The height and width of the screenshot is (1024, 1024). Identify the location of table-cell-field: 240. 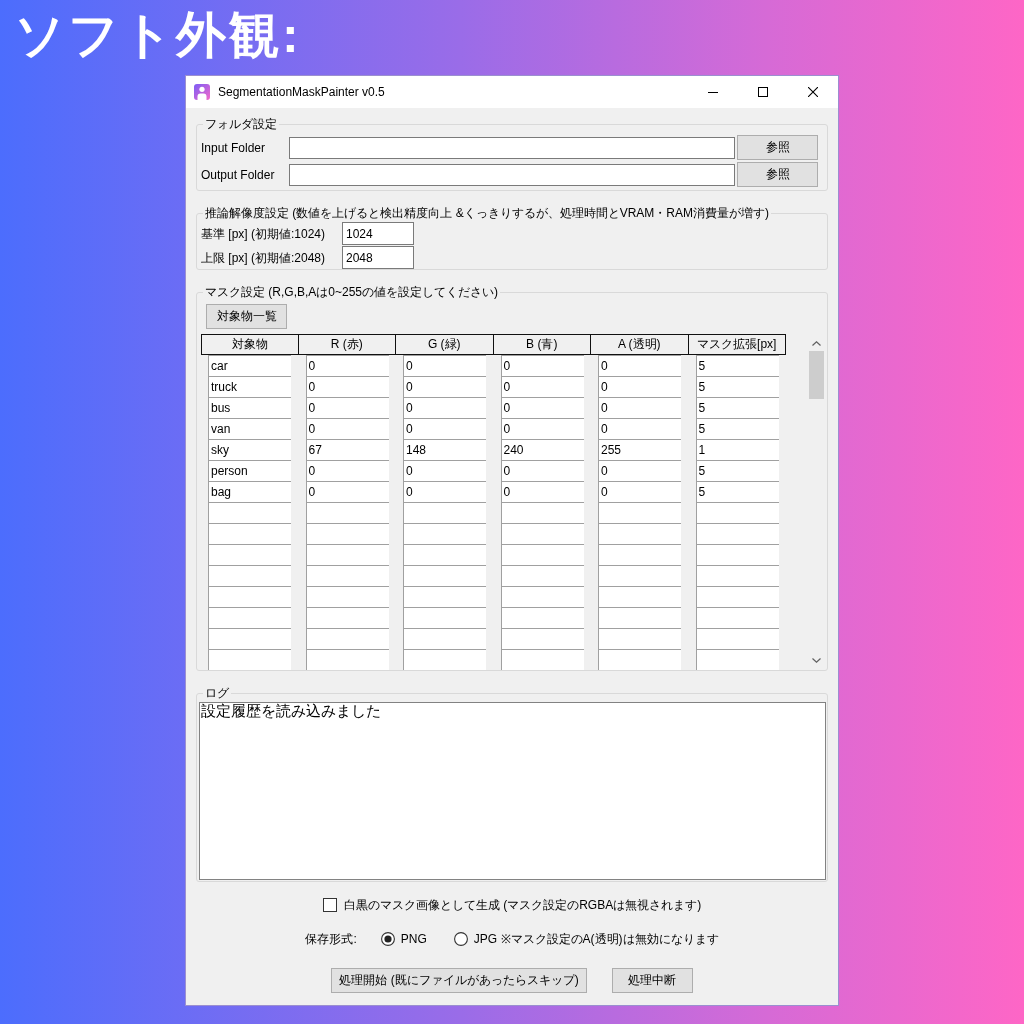
(542, 449).